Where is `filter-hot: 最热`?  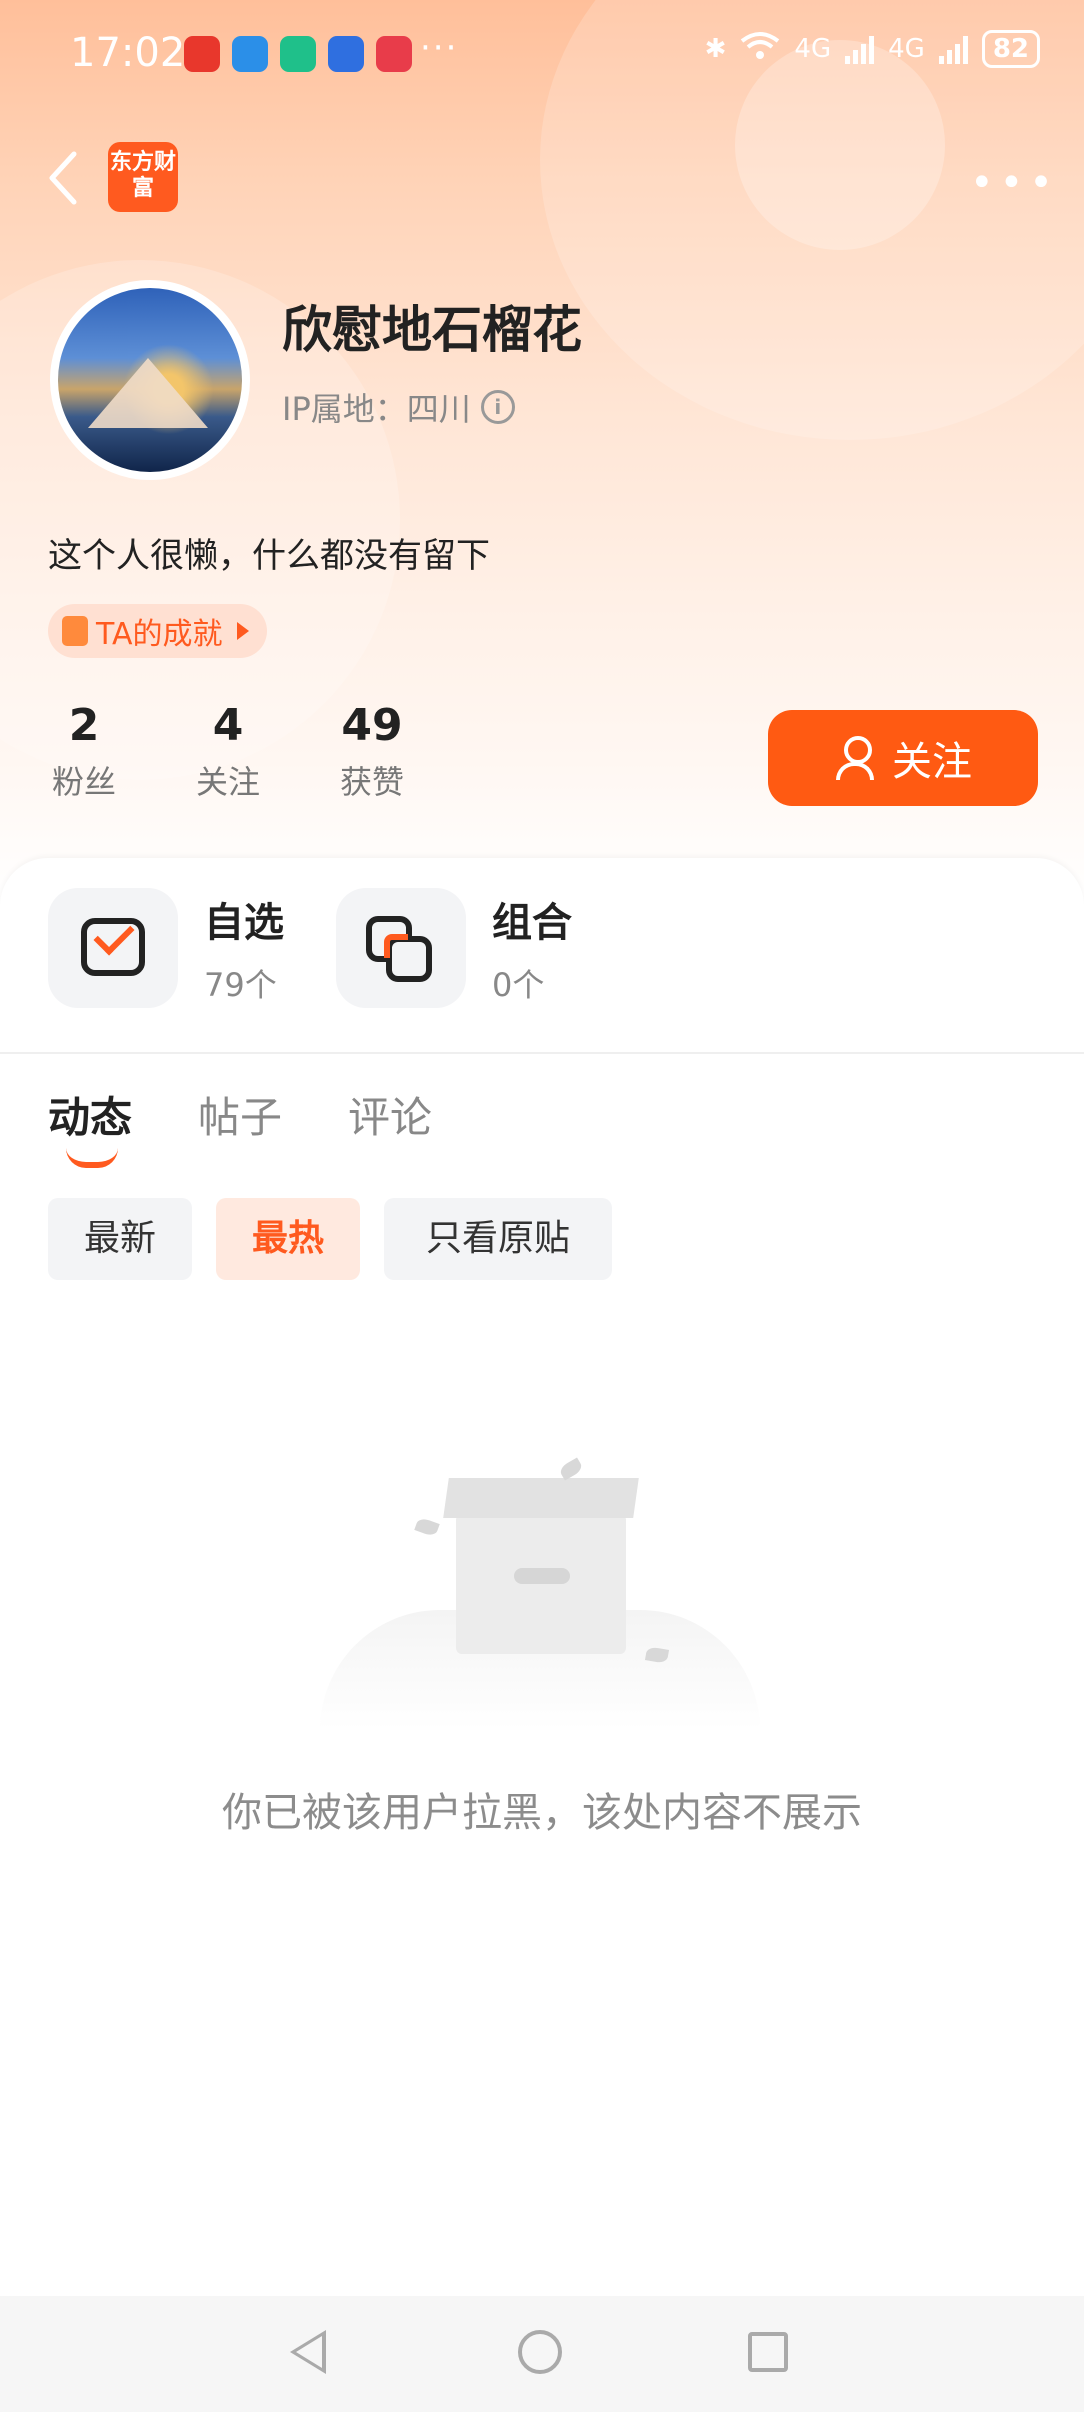 filter-hot: 最热 is located at coordinates (288, 1239).